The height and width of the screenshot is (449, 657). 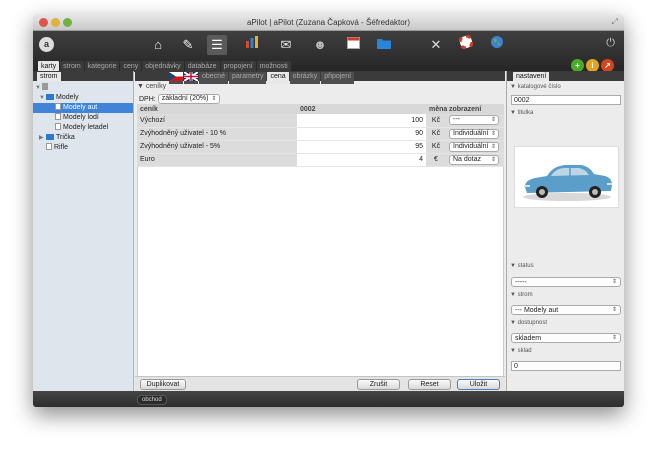 What do you see at coordinates (436, 45) in the screenshot?
I see `tools-icon: ✕` at bounding box center [436, 45].